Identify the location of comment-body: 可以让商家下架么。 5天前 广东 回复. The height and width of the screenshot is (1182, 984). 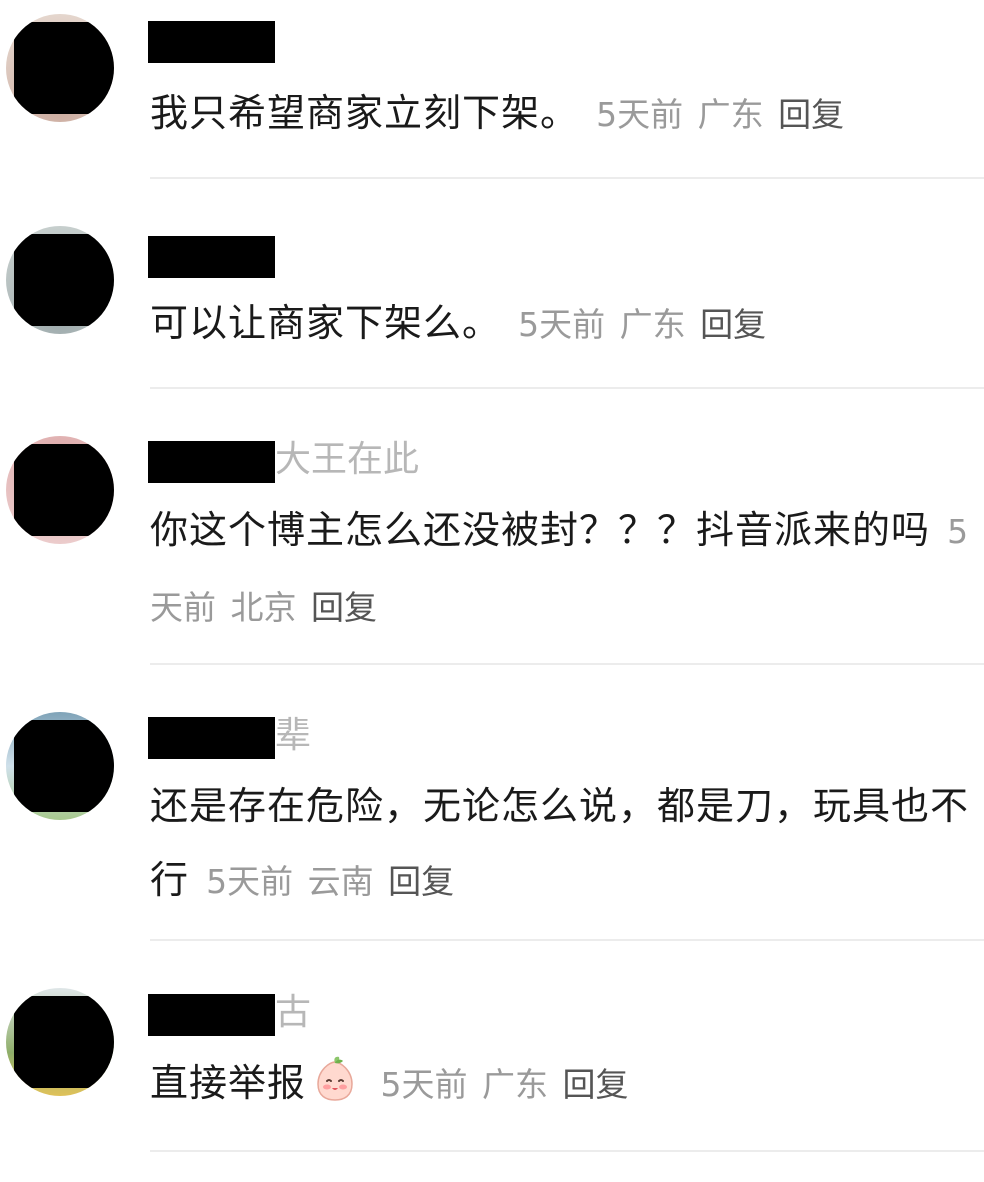
(560, 324).